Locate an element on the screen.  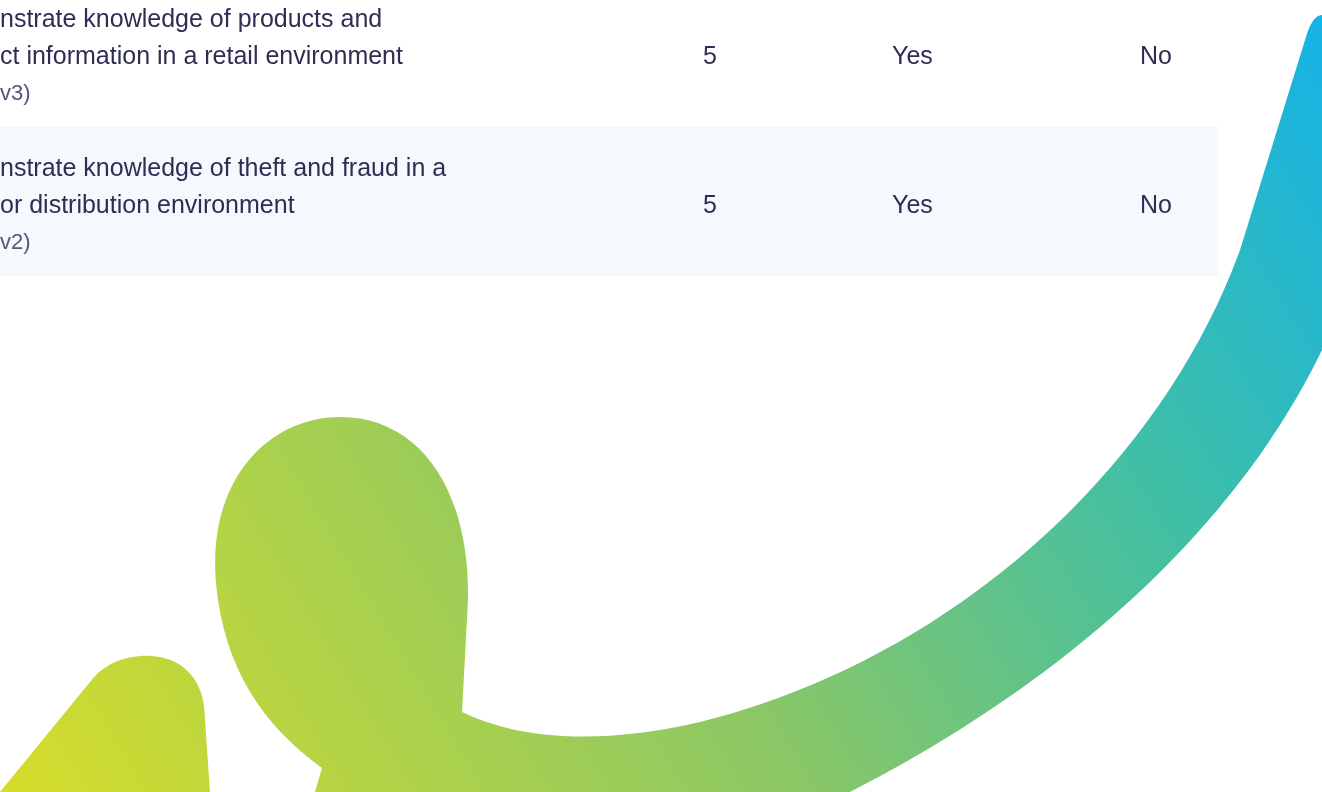
version-text: v3) is located at coordinates (15, 93).